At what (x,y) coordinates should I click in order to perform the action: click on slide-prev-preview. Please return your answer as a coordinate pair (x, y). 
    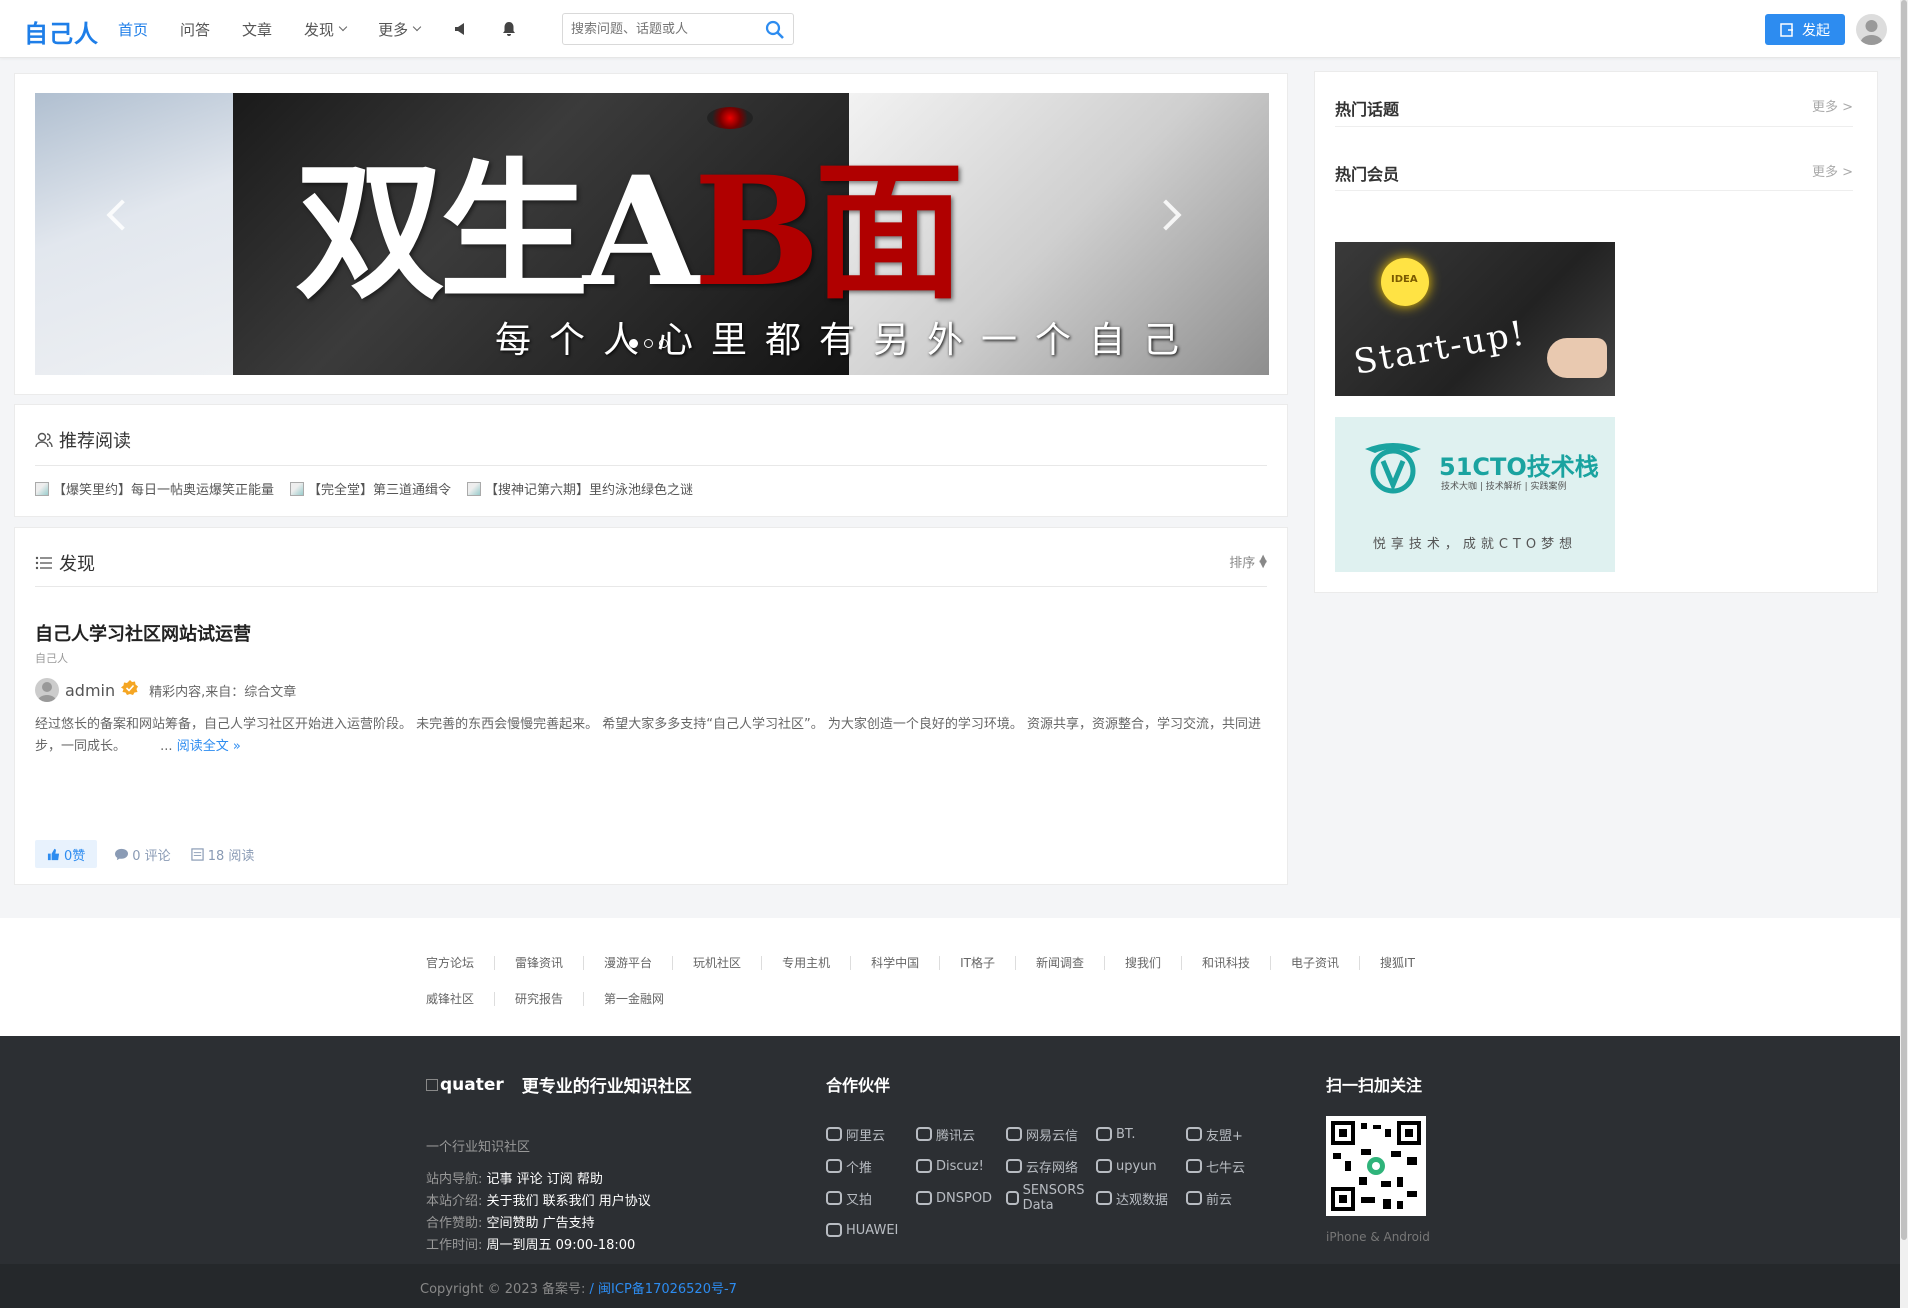
    Looking at the image, I should click on (134, 234).